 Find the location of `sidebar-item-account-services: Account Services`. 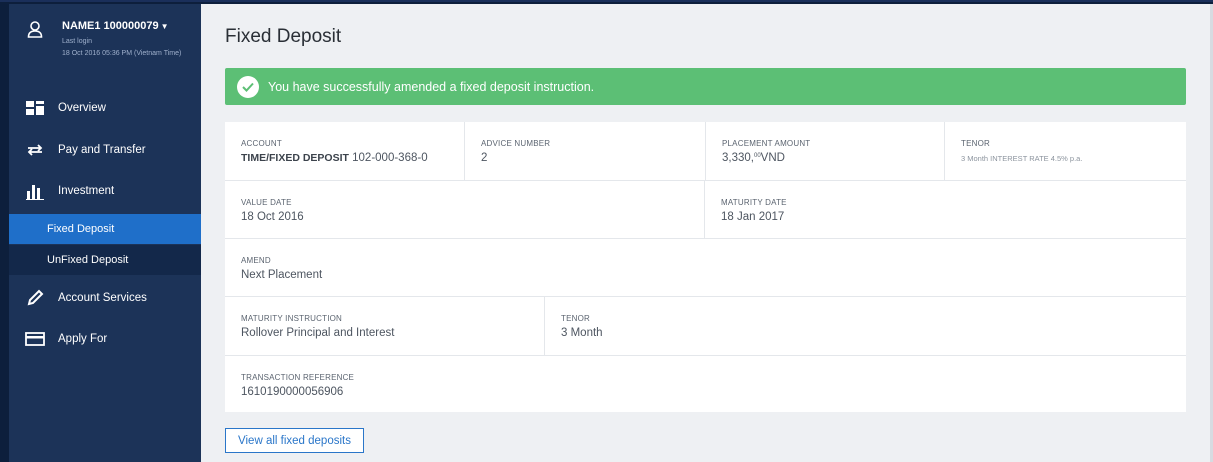

sidebar-item-account-services: Account Services is located at coordinates (105, 298).